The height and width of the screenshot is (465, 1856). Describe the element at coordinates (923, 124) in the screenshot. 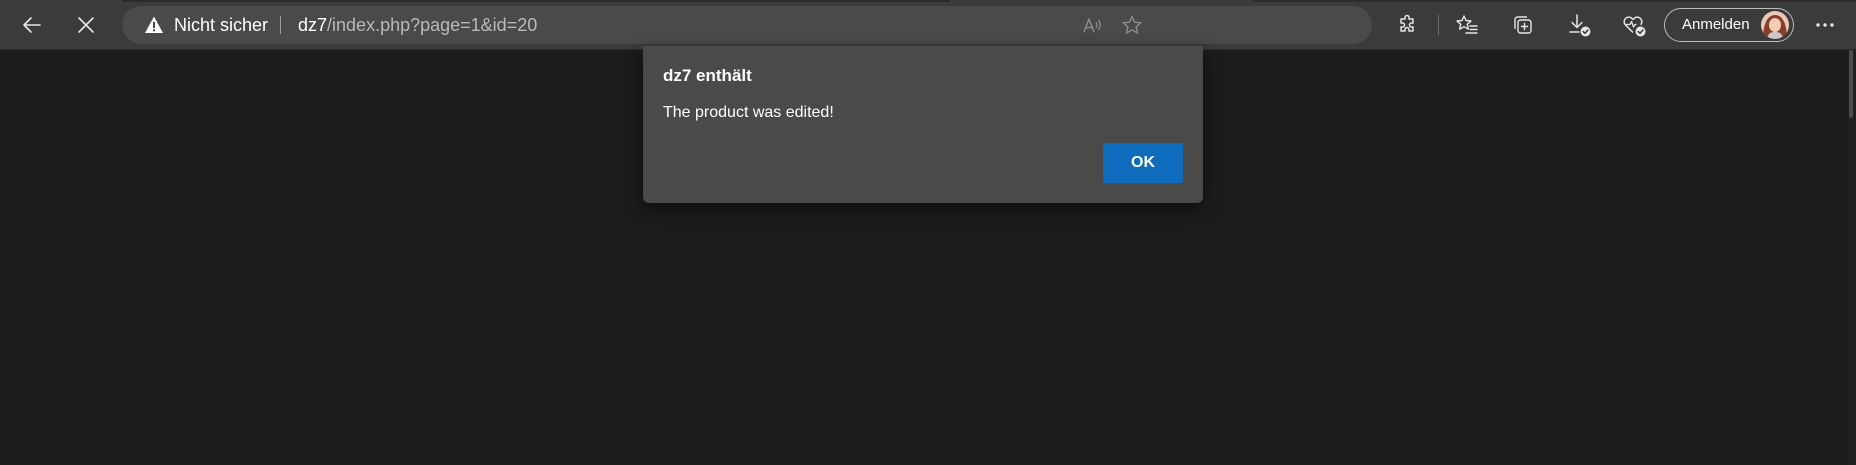

I see `alert-dialog: dz7 enthält The product was edited! OK` at that location.